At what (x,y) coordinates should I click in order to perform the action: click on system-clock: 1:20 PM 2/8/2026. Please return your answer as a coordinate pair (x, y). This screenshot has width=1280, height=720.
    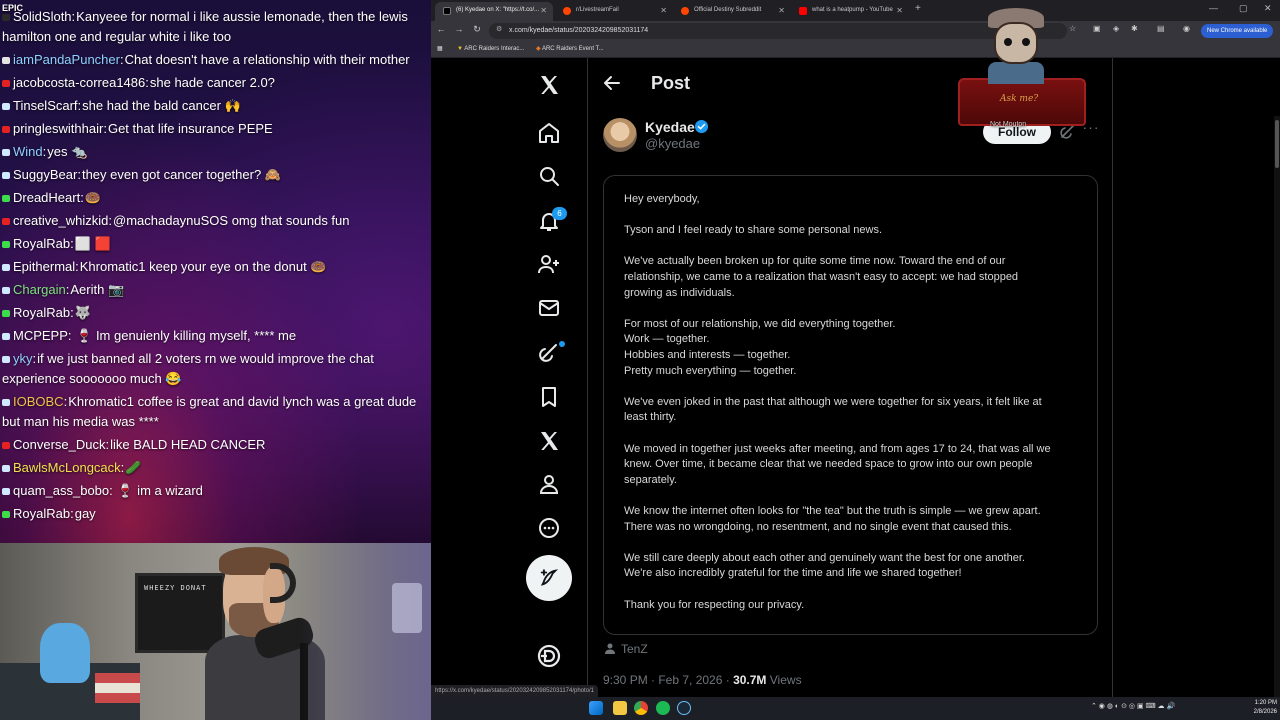
    Looking at the image, I should click on (1263, 708).